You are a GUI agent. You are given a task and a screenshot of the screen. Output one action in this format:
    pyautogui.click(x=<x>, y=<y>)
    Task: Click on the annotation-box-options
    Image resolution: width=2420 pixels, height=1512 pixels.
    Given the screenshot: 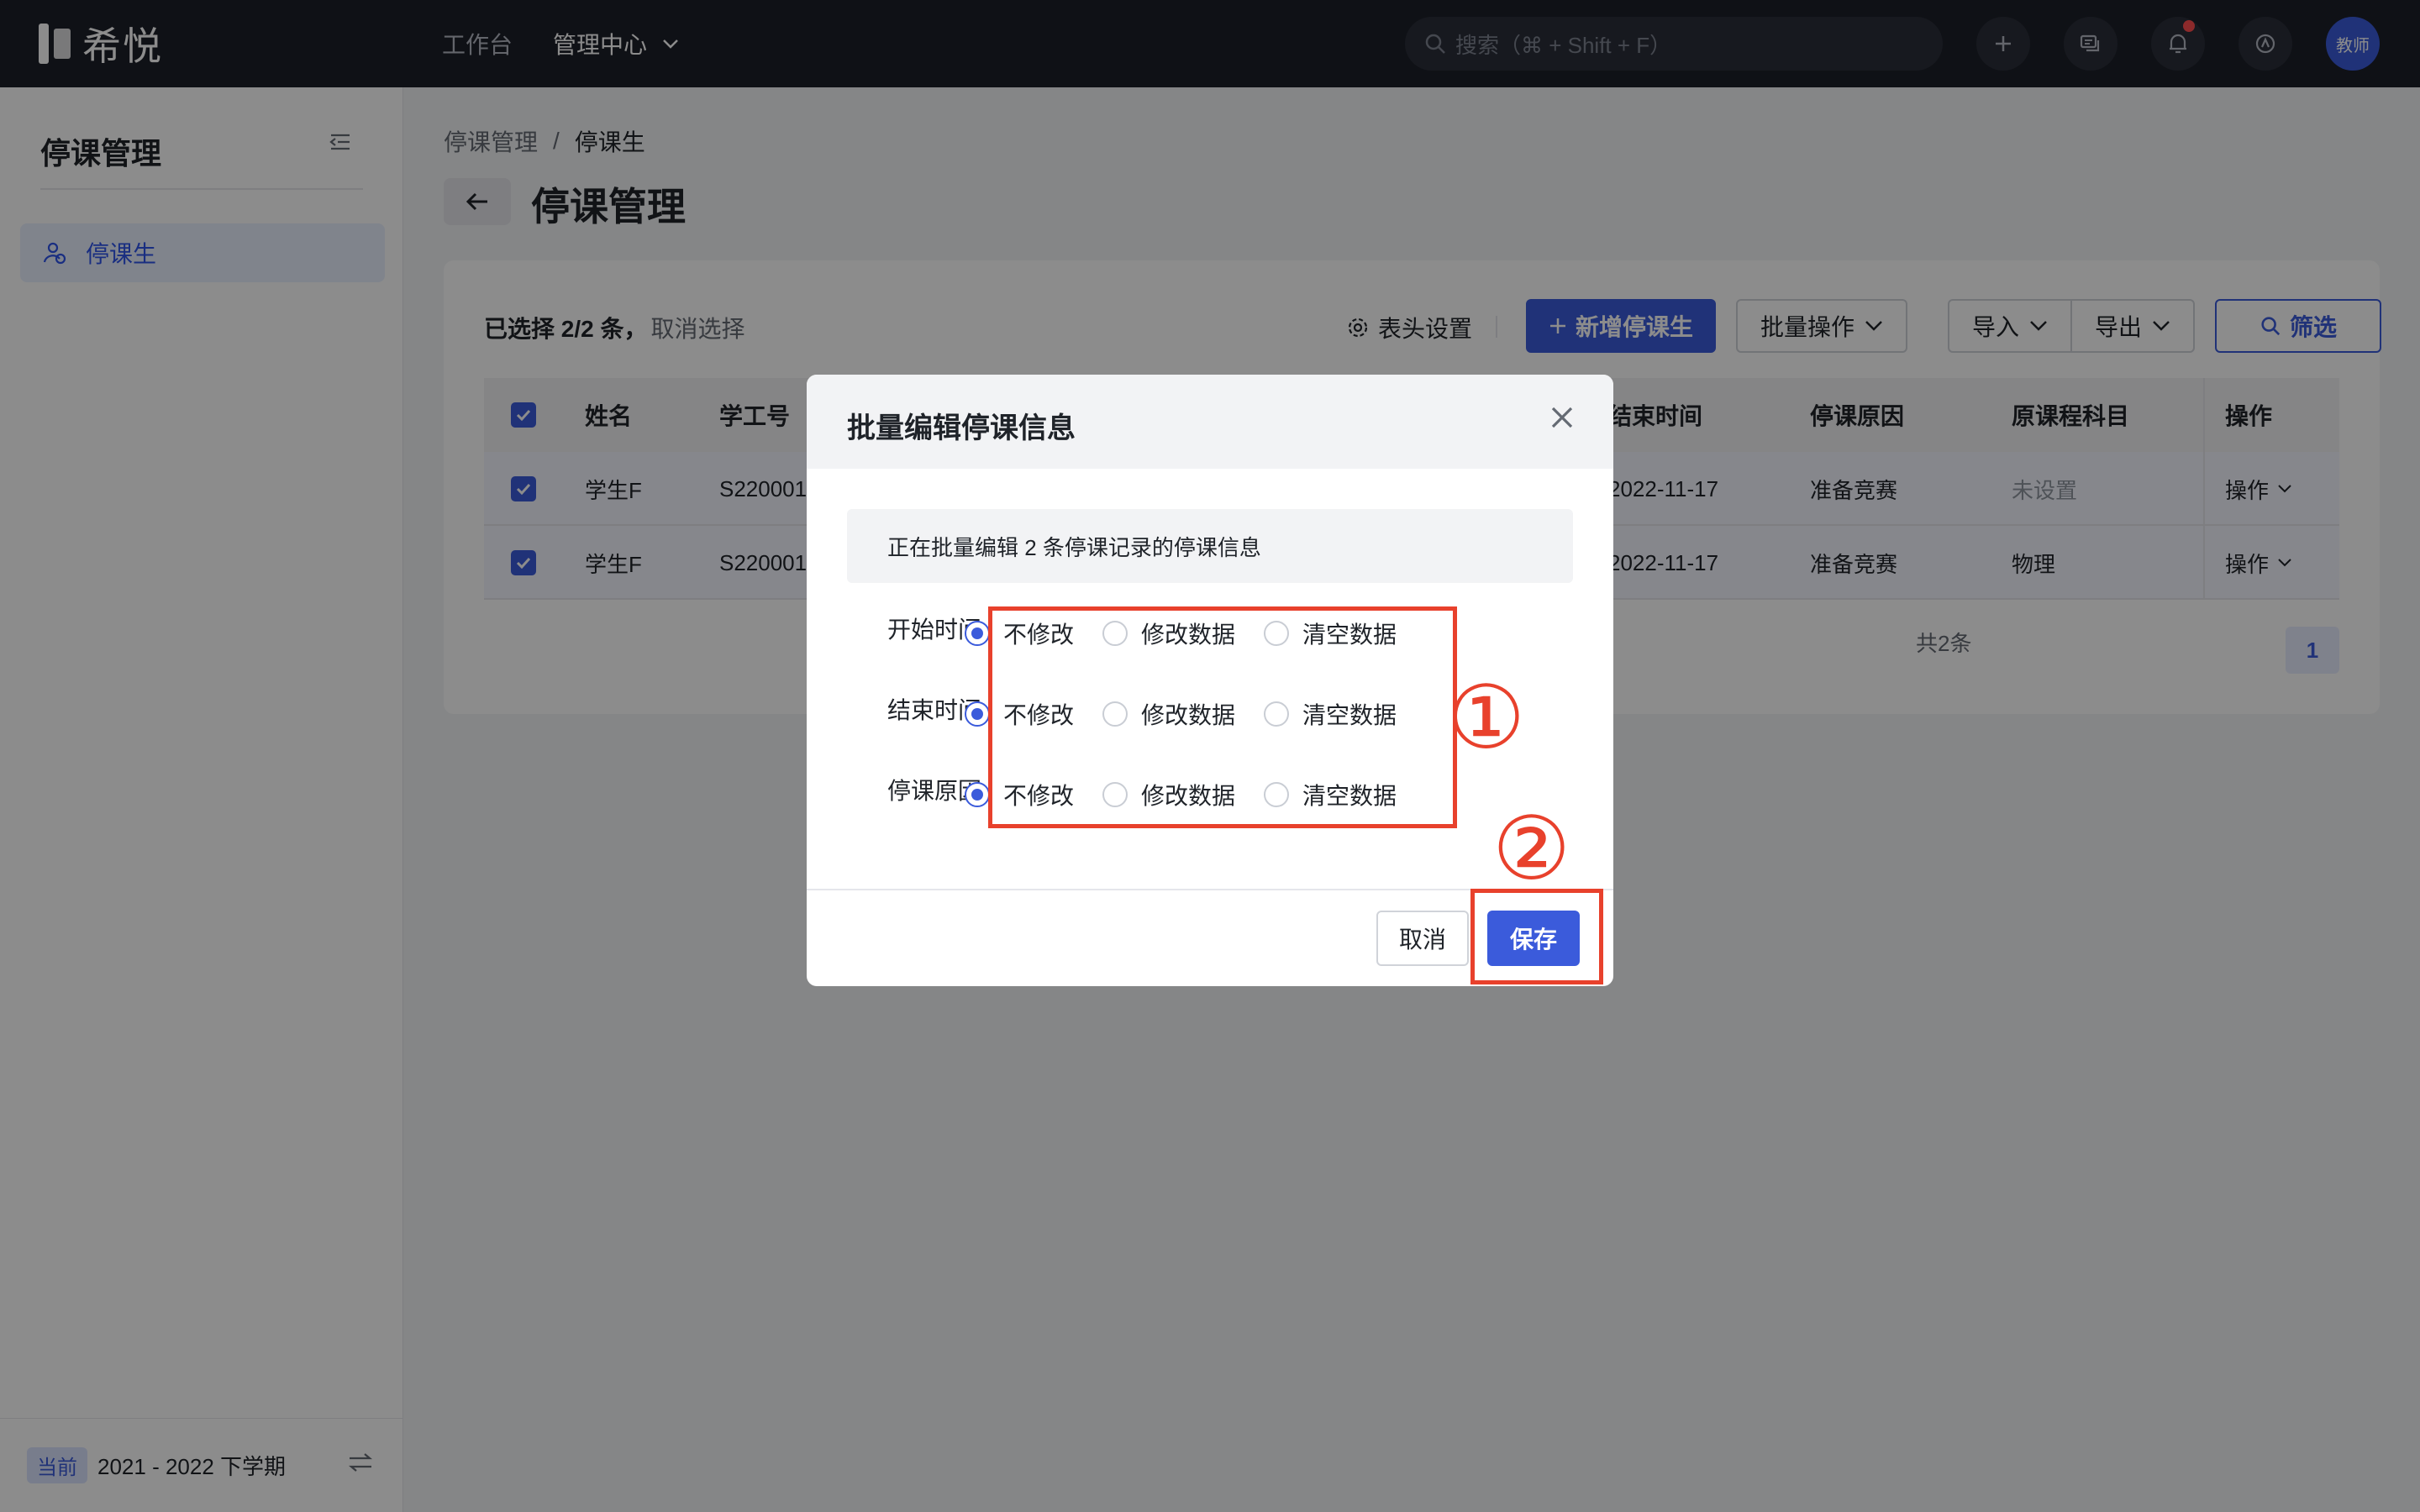 What is the action you would take?
    pyautogui.click(x=1223, y=717)
    